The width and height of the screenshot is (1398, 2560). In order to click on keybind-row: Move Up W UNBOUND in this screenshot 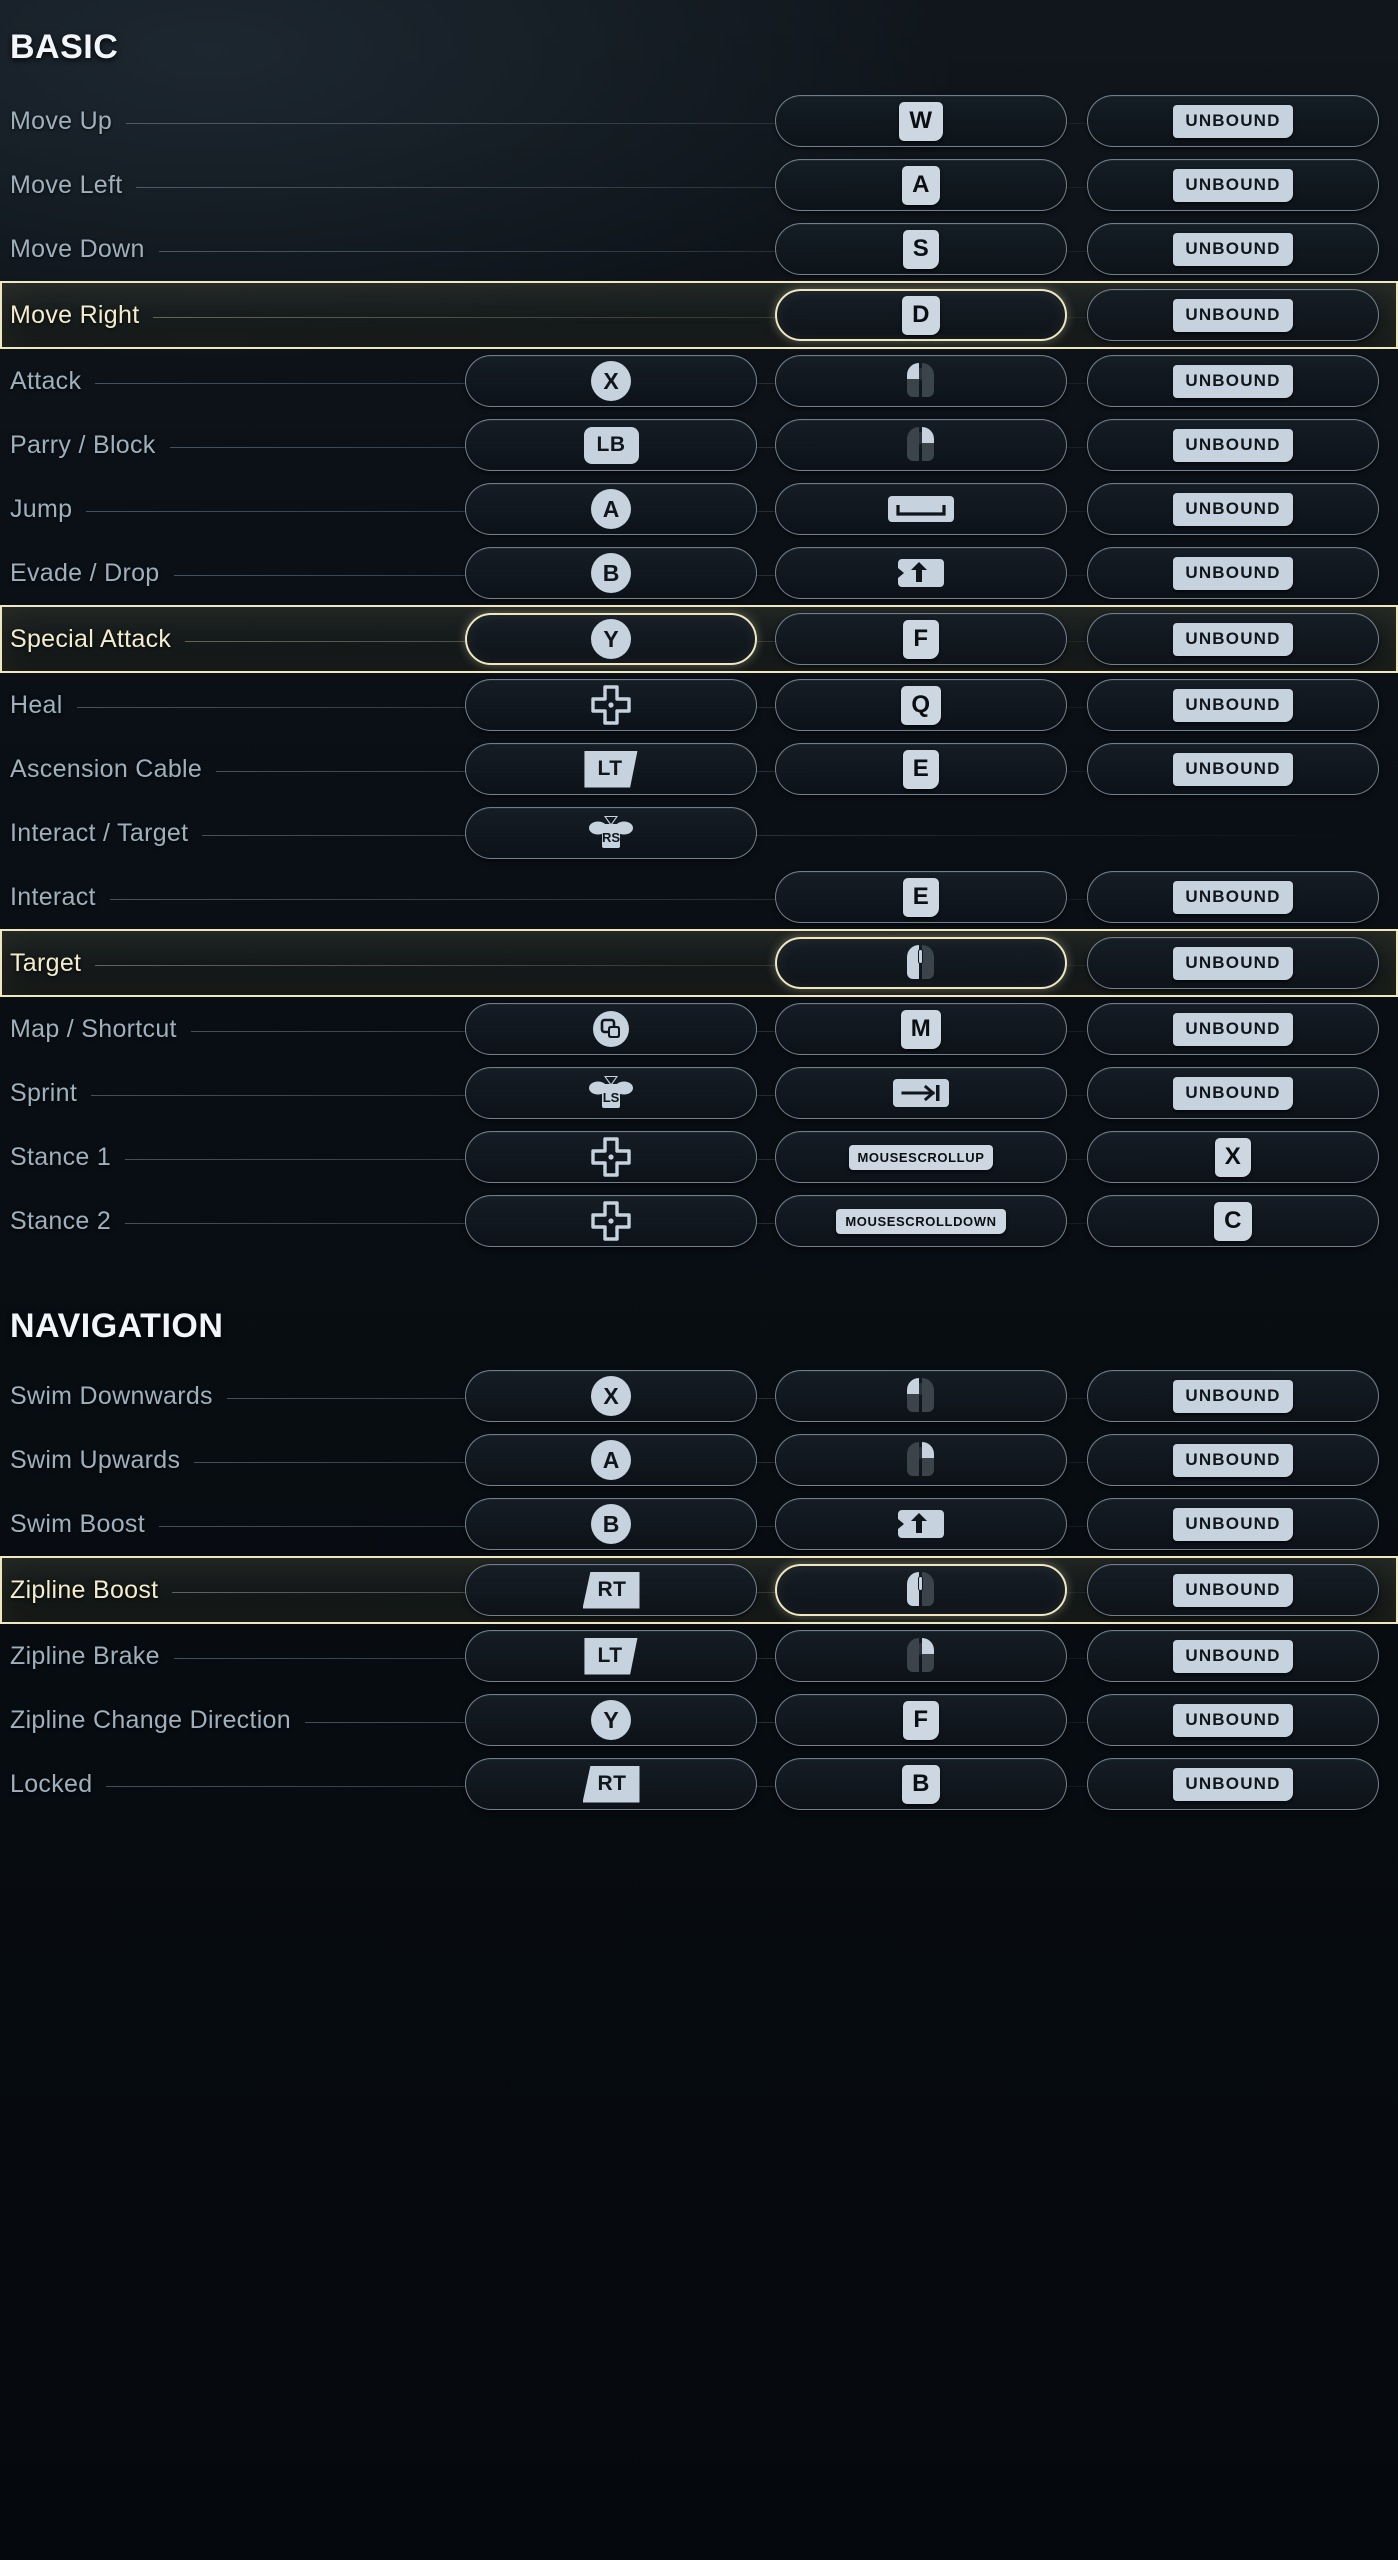, I will do `click(699, 121)`.